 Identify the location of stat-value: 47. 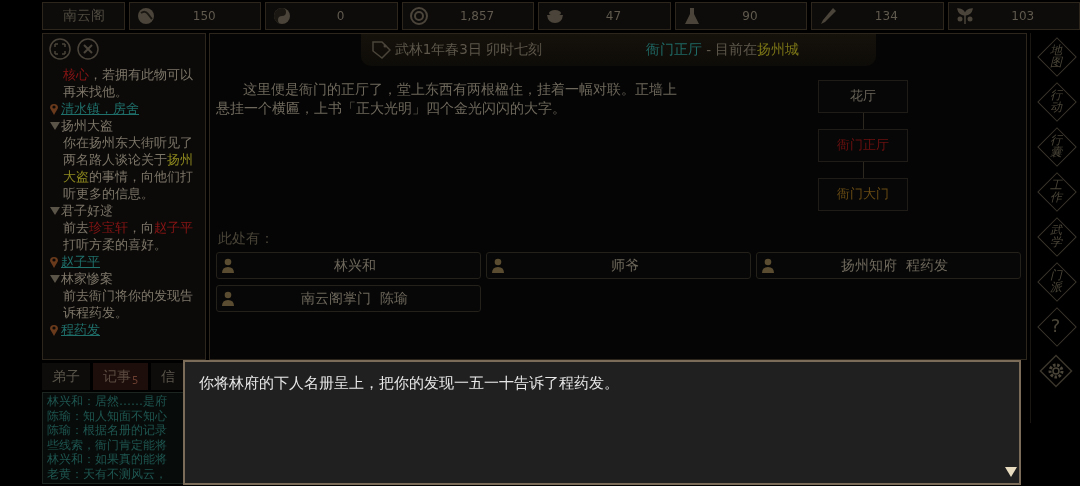
(613, 16).